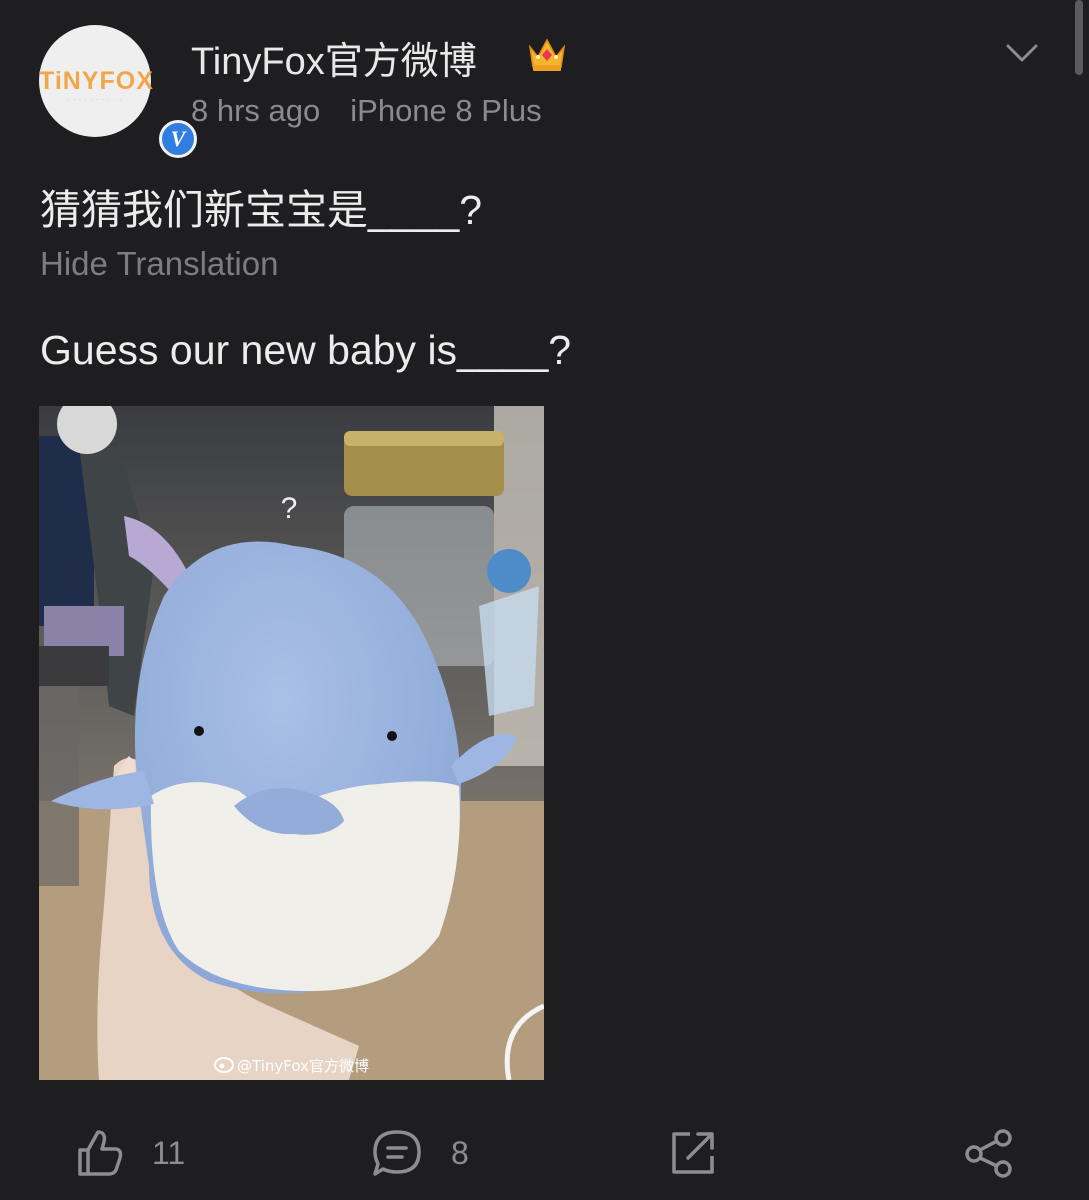 The height and width of the screenshot is (1200, 1089). Describe the element at coordinates (95, 100) in the screenshot. I see `avatar-logo-sub: · · · · · · · · · ·` at that location.